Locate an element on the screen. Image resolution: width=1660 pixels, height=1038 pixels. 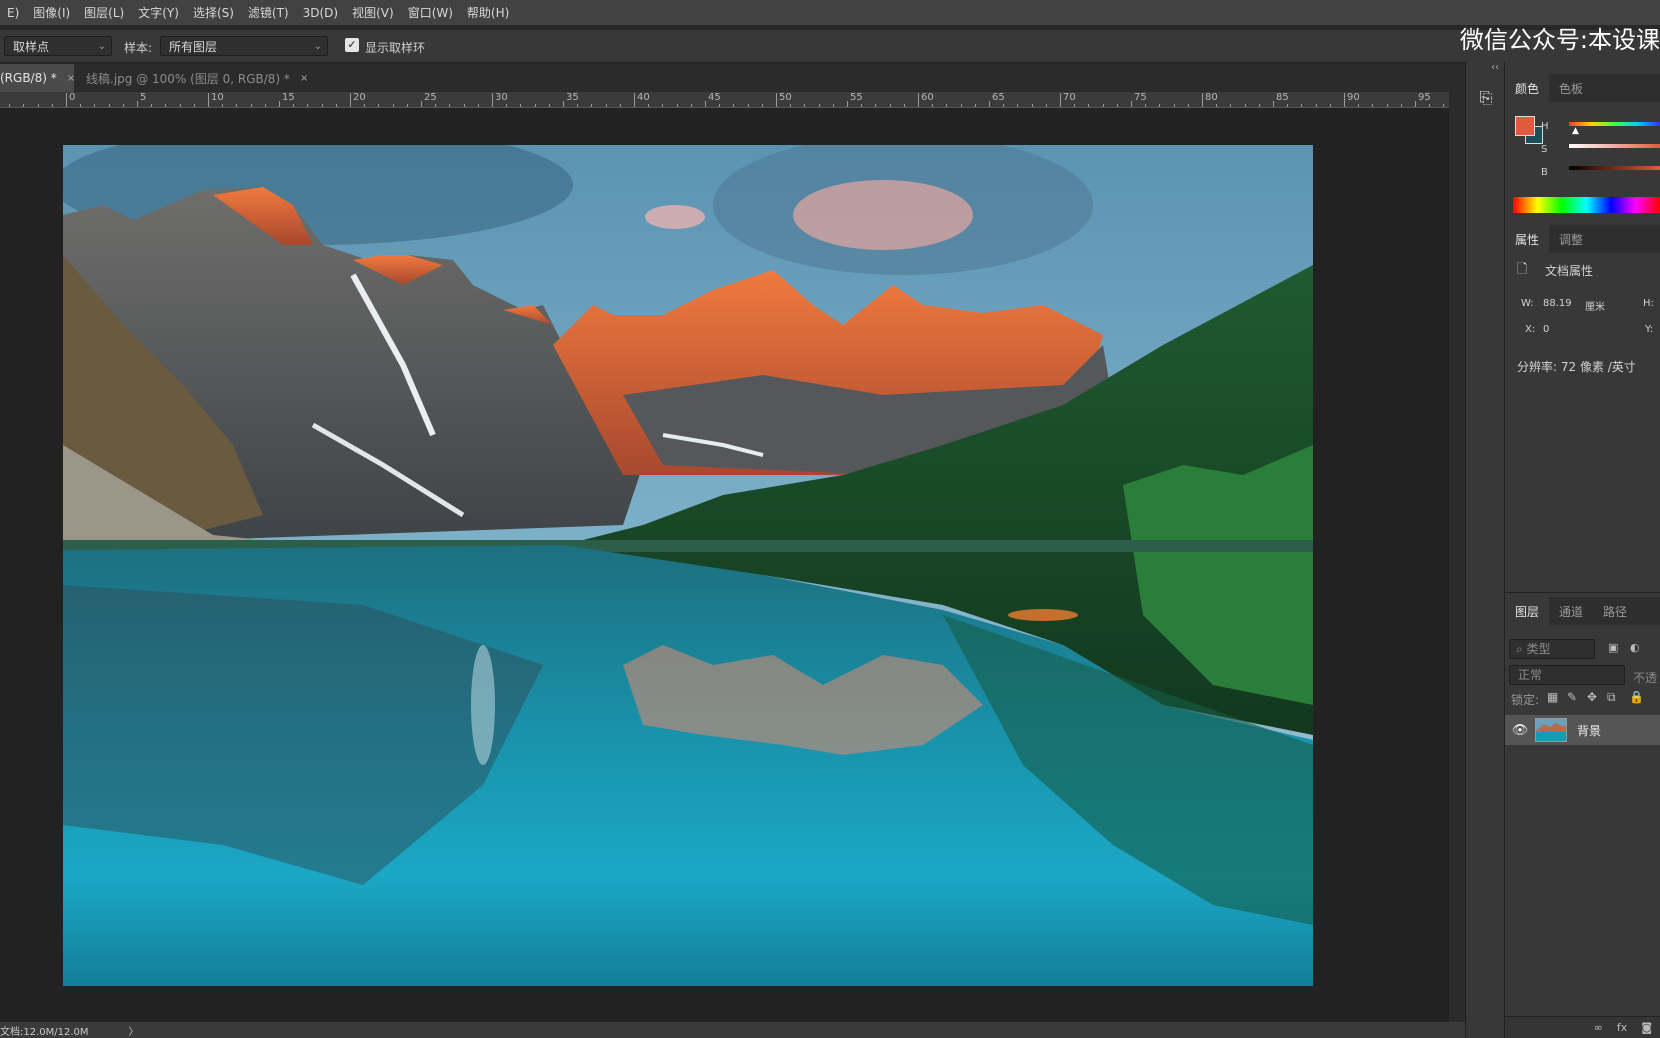
status-arrow-button: 〉 is located at coordinates (134, 1030).